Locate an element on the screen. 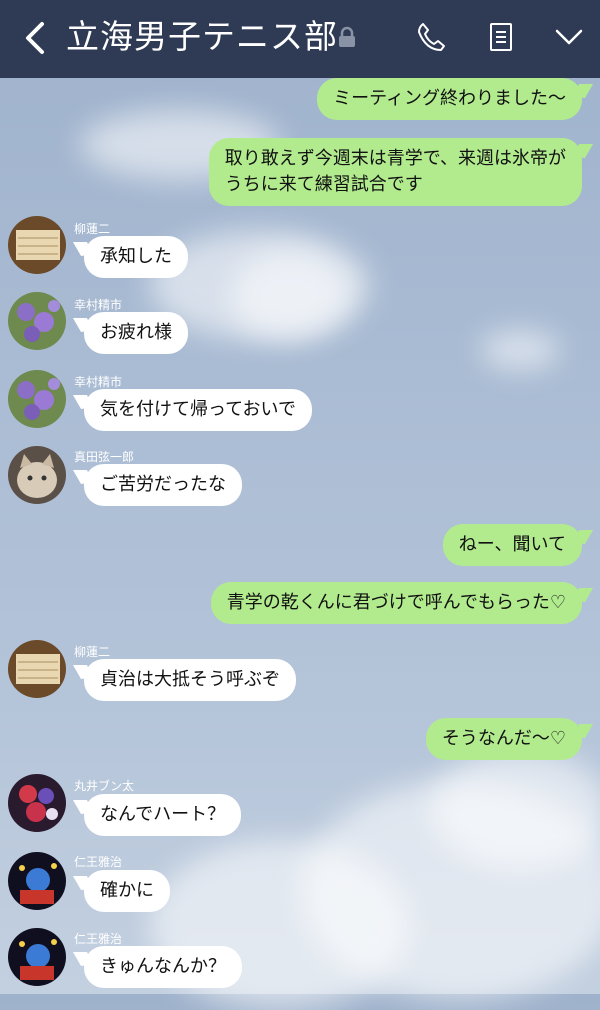 The image size is (600, 1010). outgoing-message: そうなんだ〜♡ is located at coordinates (503, 739).